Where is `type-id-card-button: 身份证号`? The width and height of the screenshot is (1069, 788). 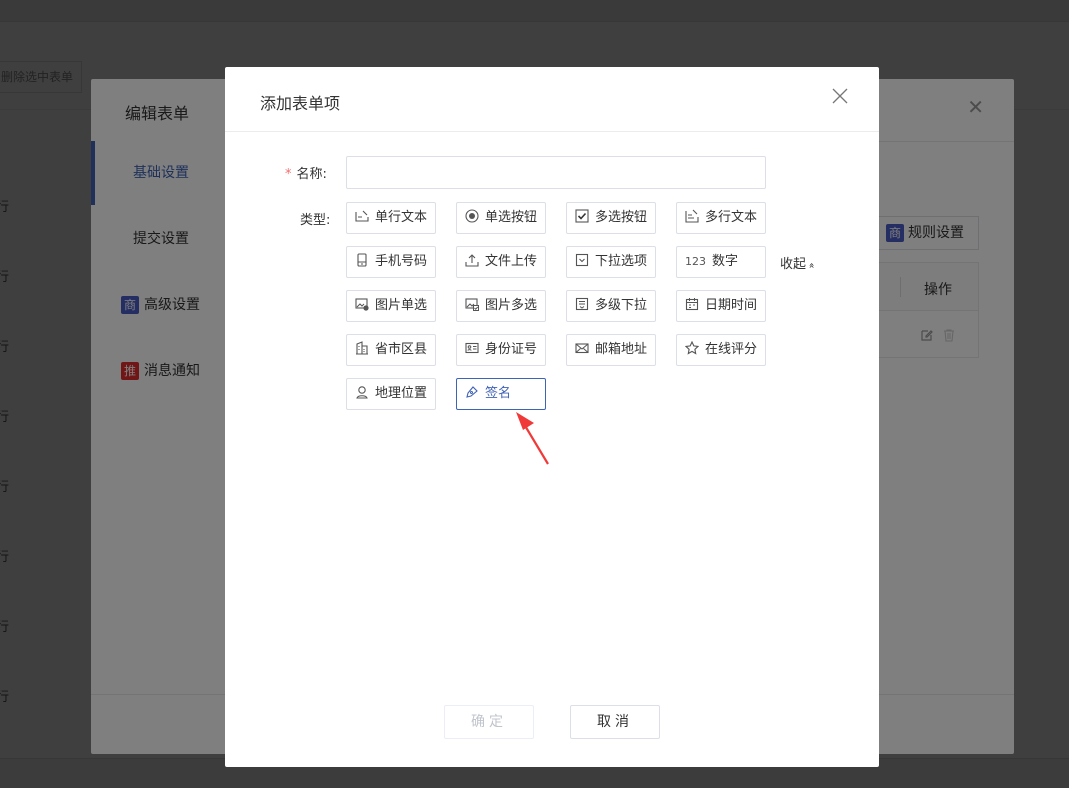
type-id-card-button: 身份证号 is located at coordinates (501, 350).